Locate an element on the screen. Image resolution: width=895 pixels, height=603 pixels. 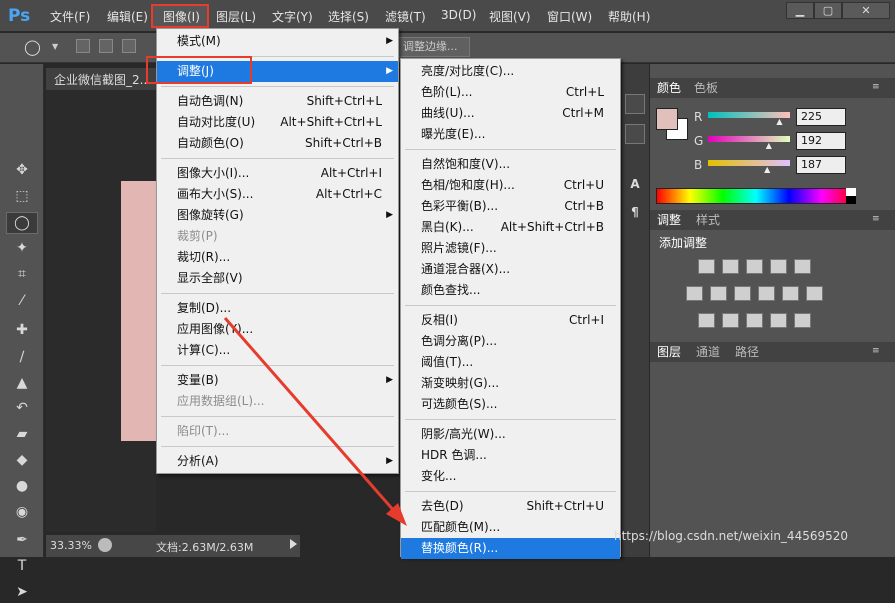
color-lookup-icon is located at coordinates (814, 293).